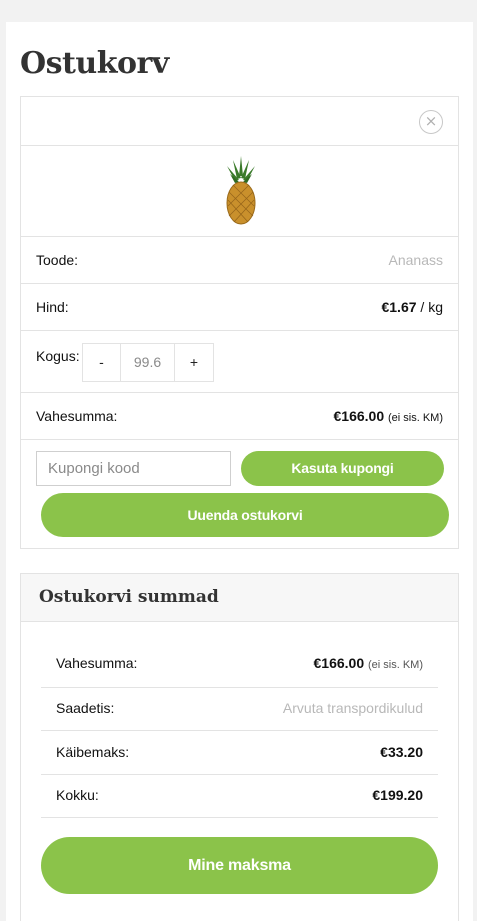 This screenshot has width=477, height=921. What do you see at coordinates (239, 598) in the screenshot?
I see `cart-totals-header: Ostukorvi summad` at bounding box center [239, 598].